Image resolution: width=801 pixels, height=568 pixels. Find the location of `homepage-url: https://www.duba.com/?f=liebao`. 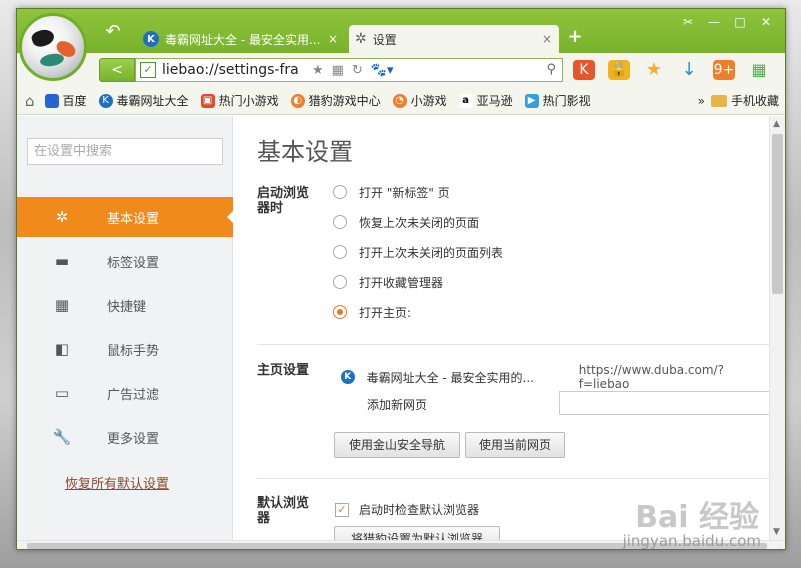

homepage-url: https://www.duba.com/?f=liebao is located at coordinates (651, 377).